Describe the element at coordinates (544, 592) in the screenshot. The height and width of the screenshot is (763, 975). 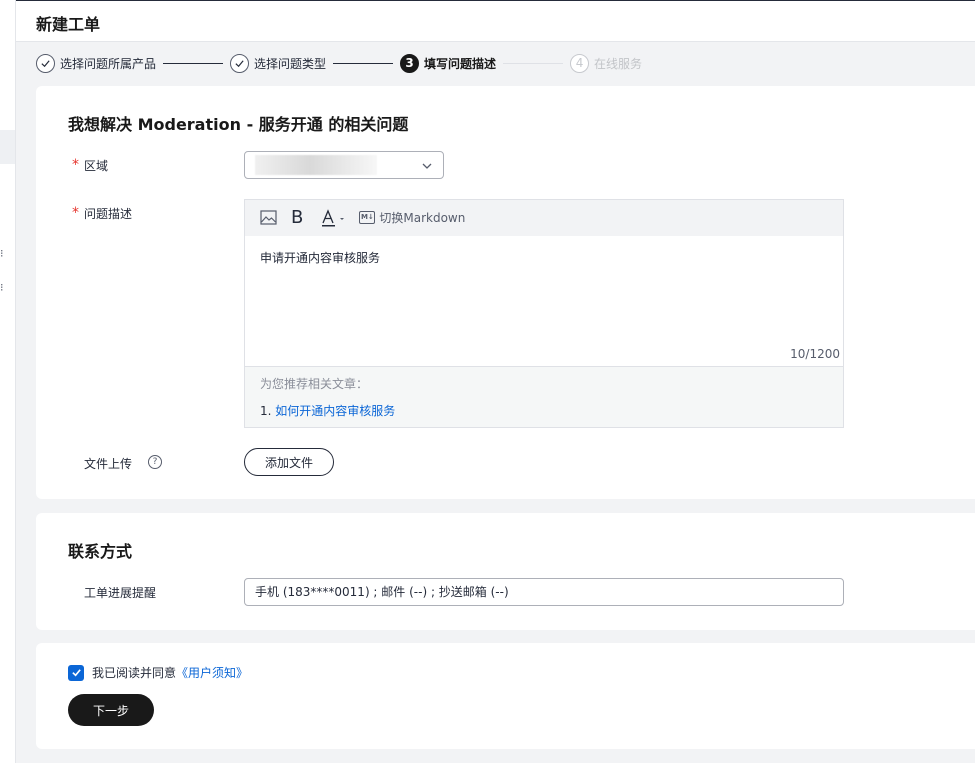
I see `reminder-field: 手机 (183****0011) ; 邮件 (--) ; 抄送邮箱 (--)` at that location.